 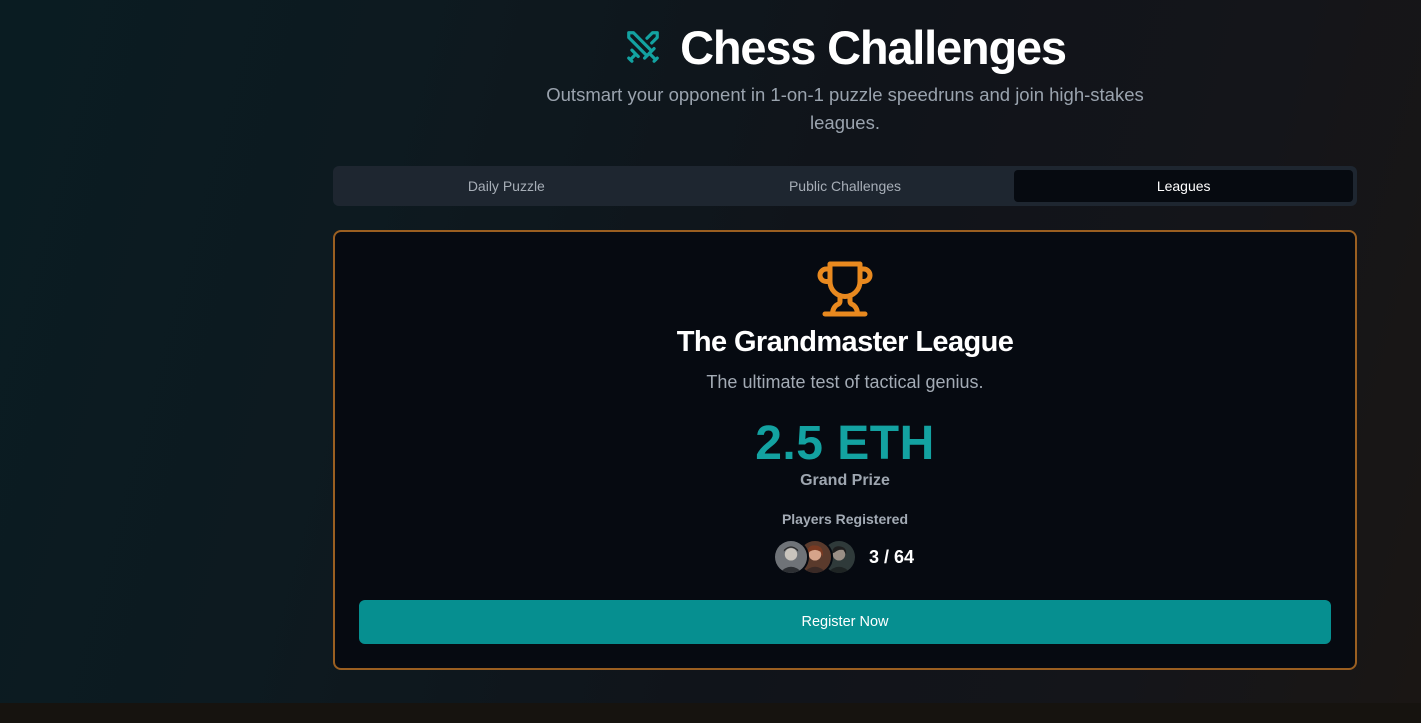 I want to click on league-description: The ultimate test of tactical genius., so click(x=845, y=382).